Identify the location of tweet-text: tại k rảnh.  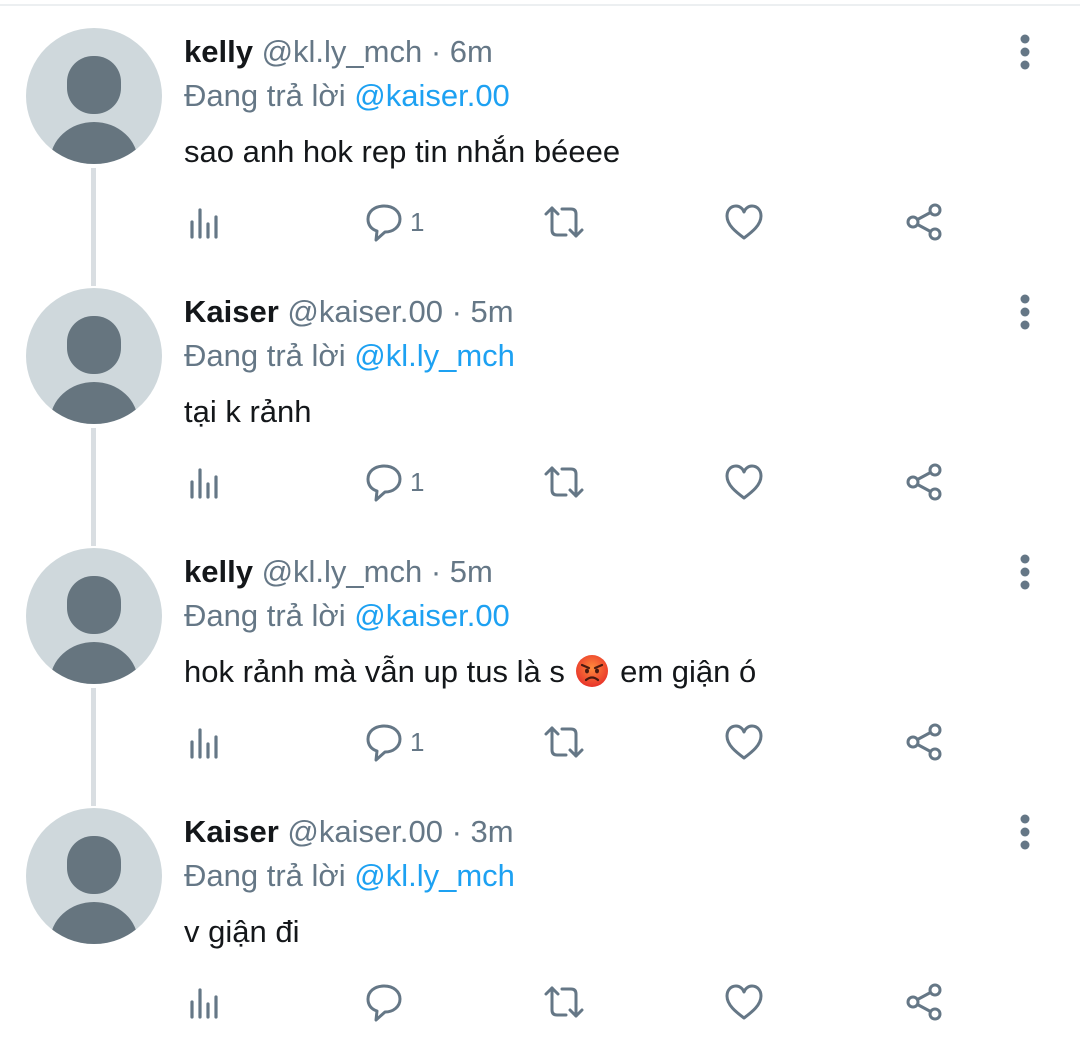
(248, 411).